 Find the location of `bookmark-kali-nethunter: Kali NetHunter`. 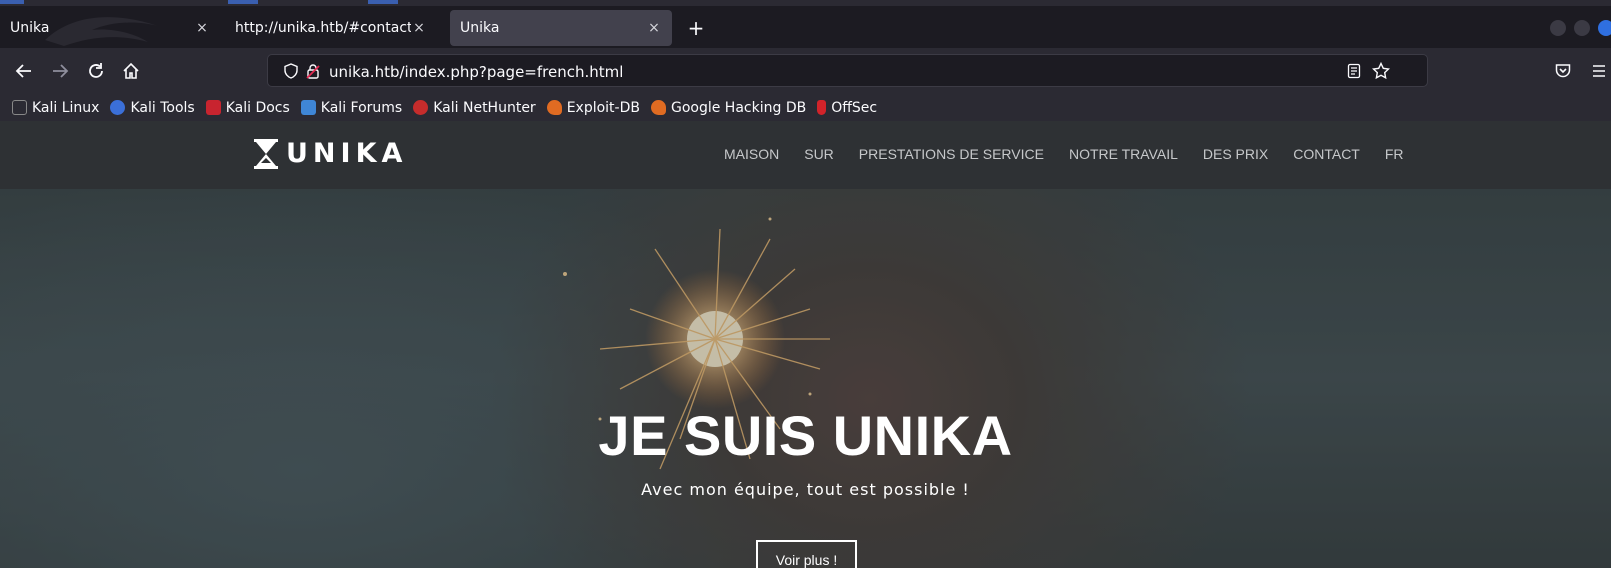

bookmark-kali-nethunter: Kali NetHunter is located at coordinates (474, 107).